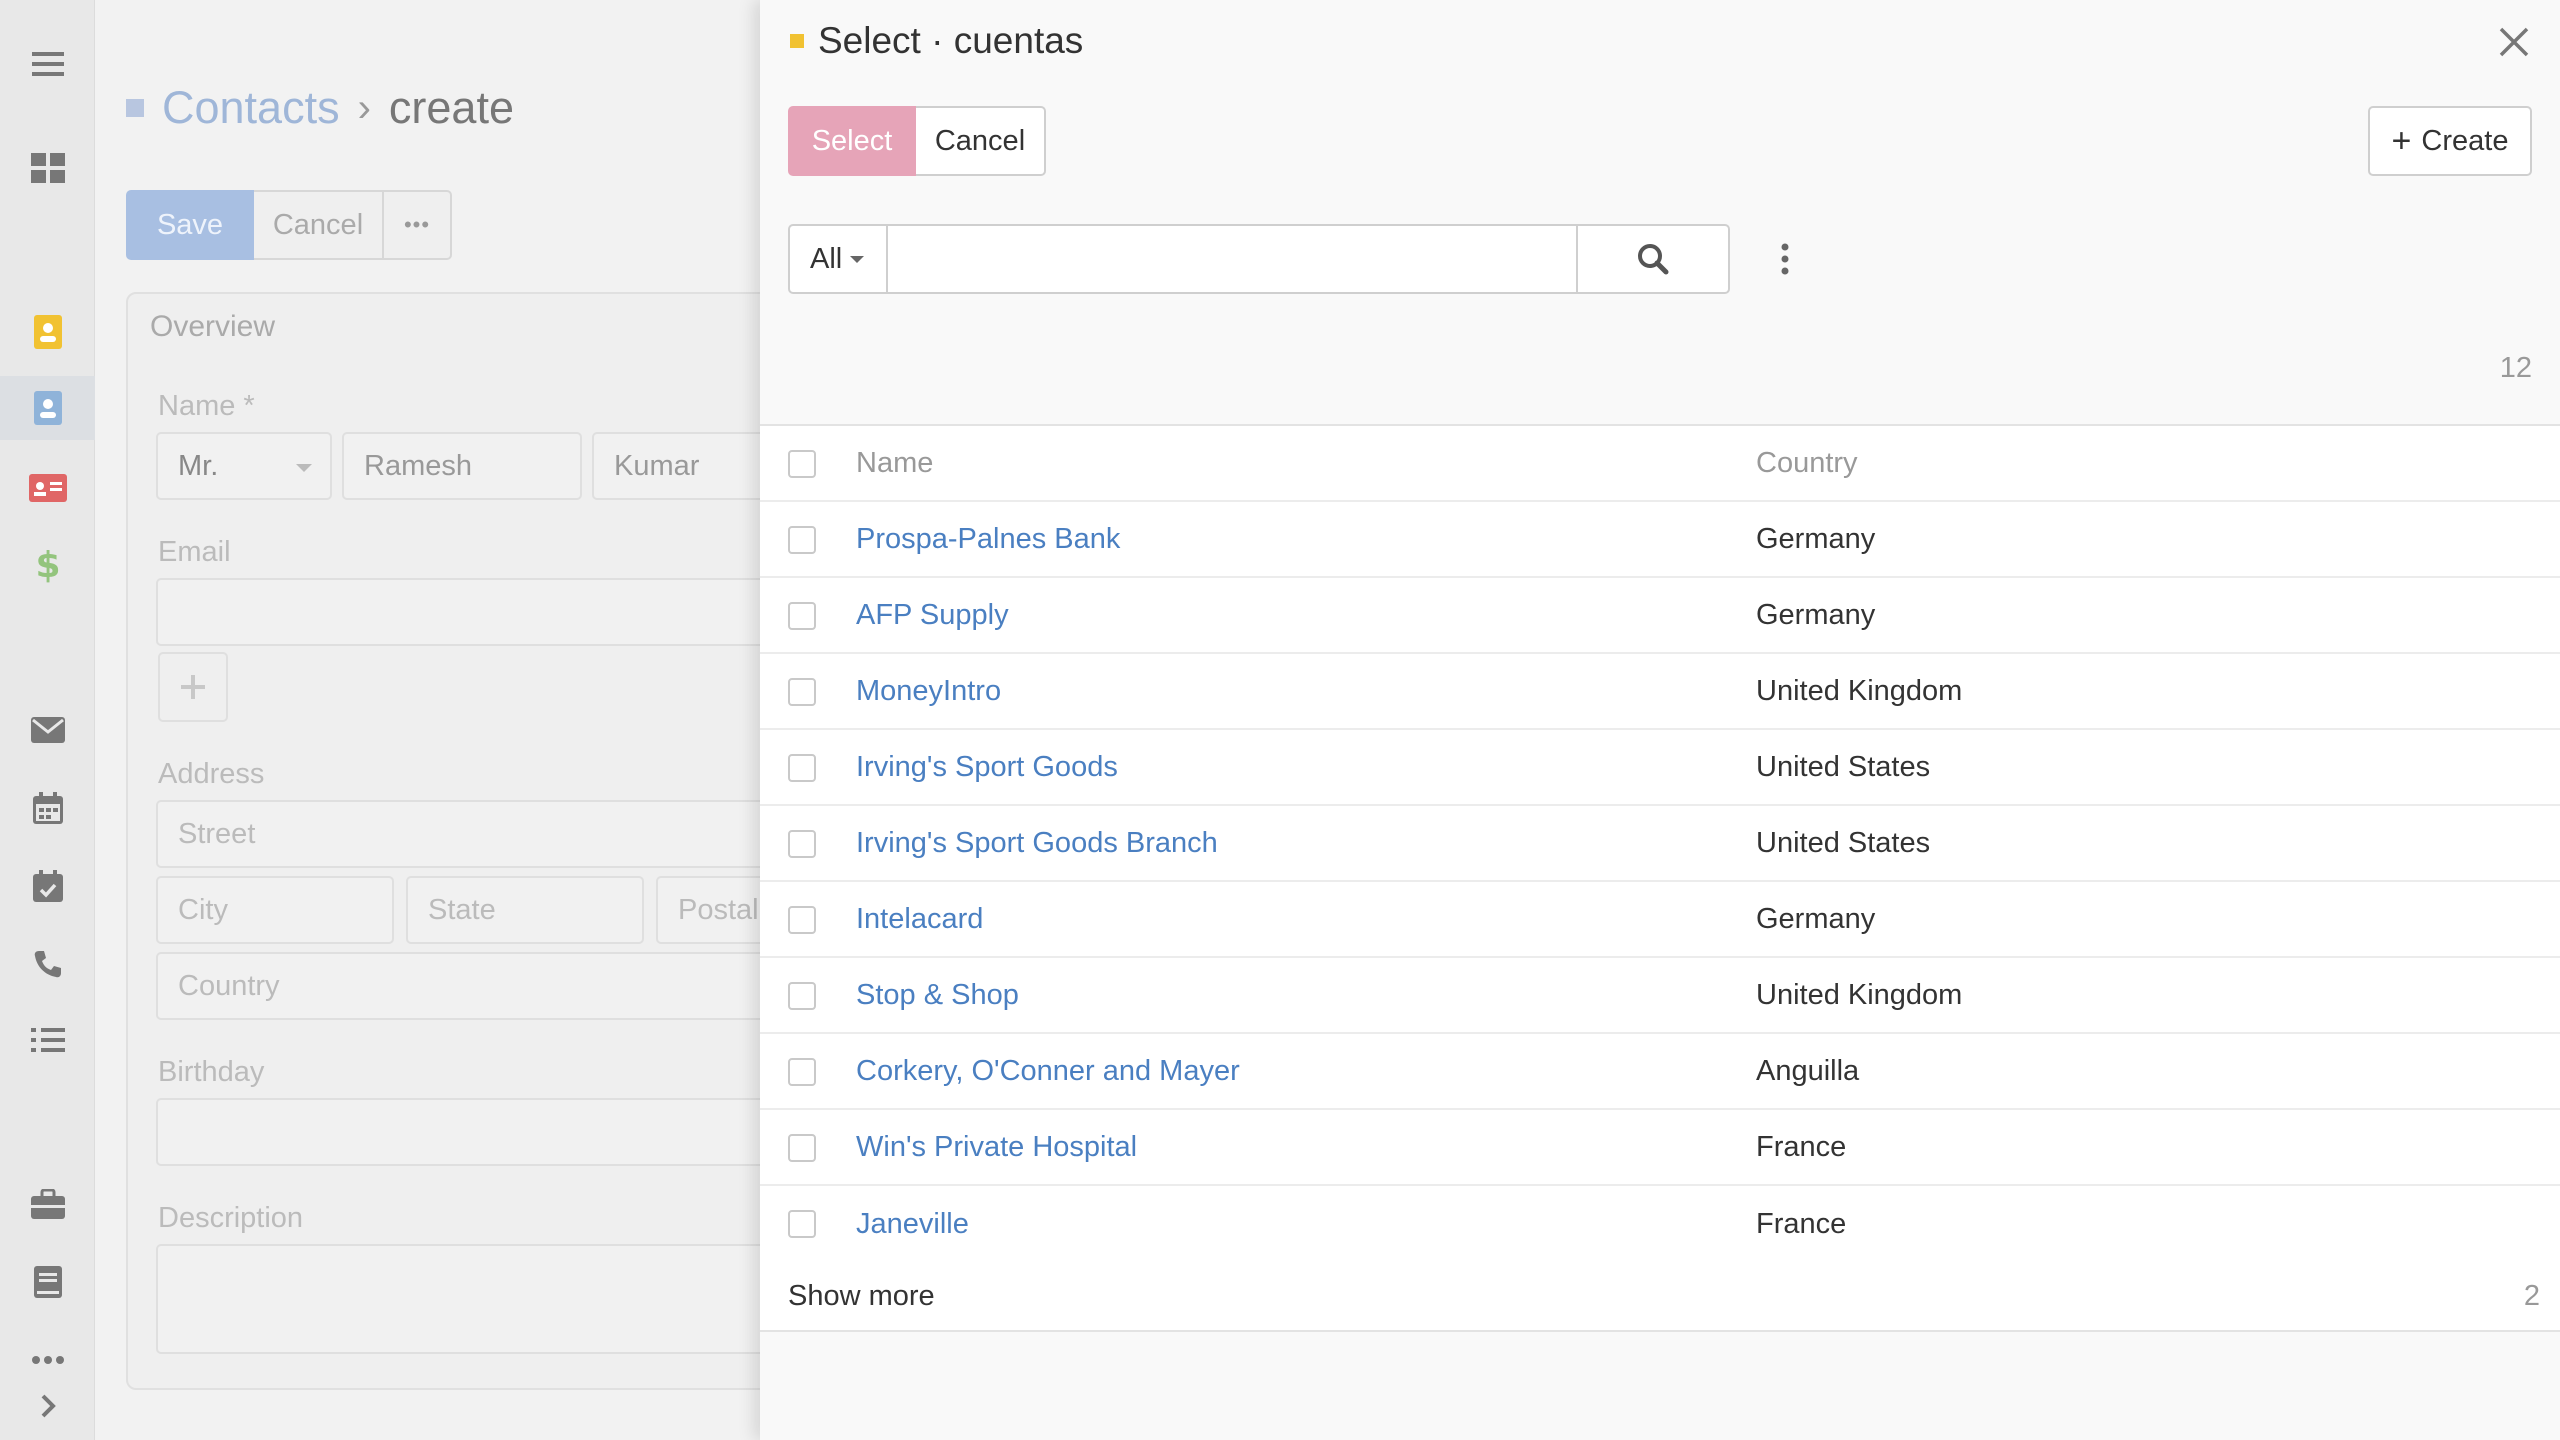 This screenshot has height=1440, width=2560. I want to click on salutation-value: Mr., so click(198, 465).